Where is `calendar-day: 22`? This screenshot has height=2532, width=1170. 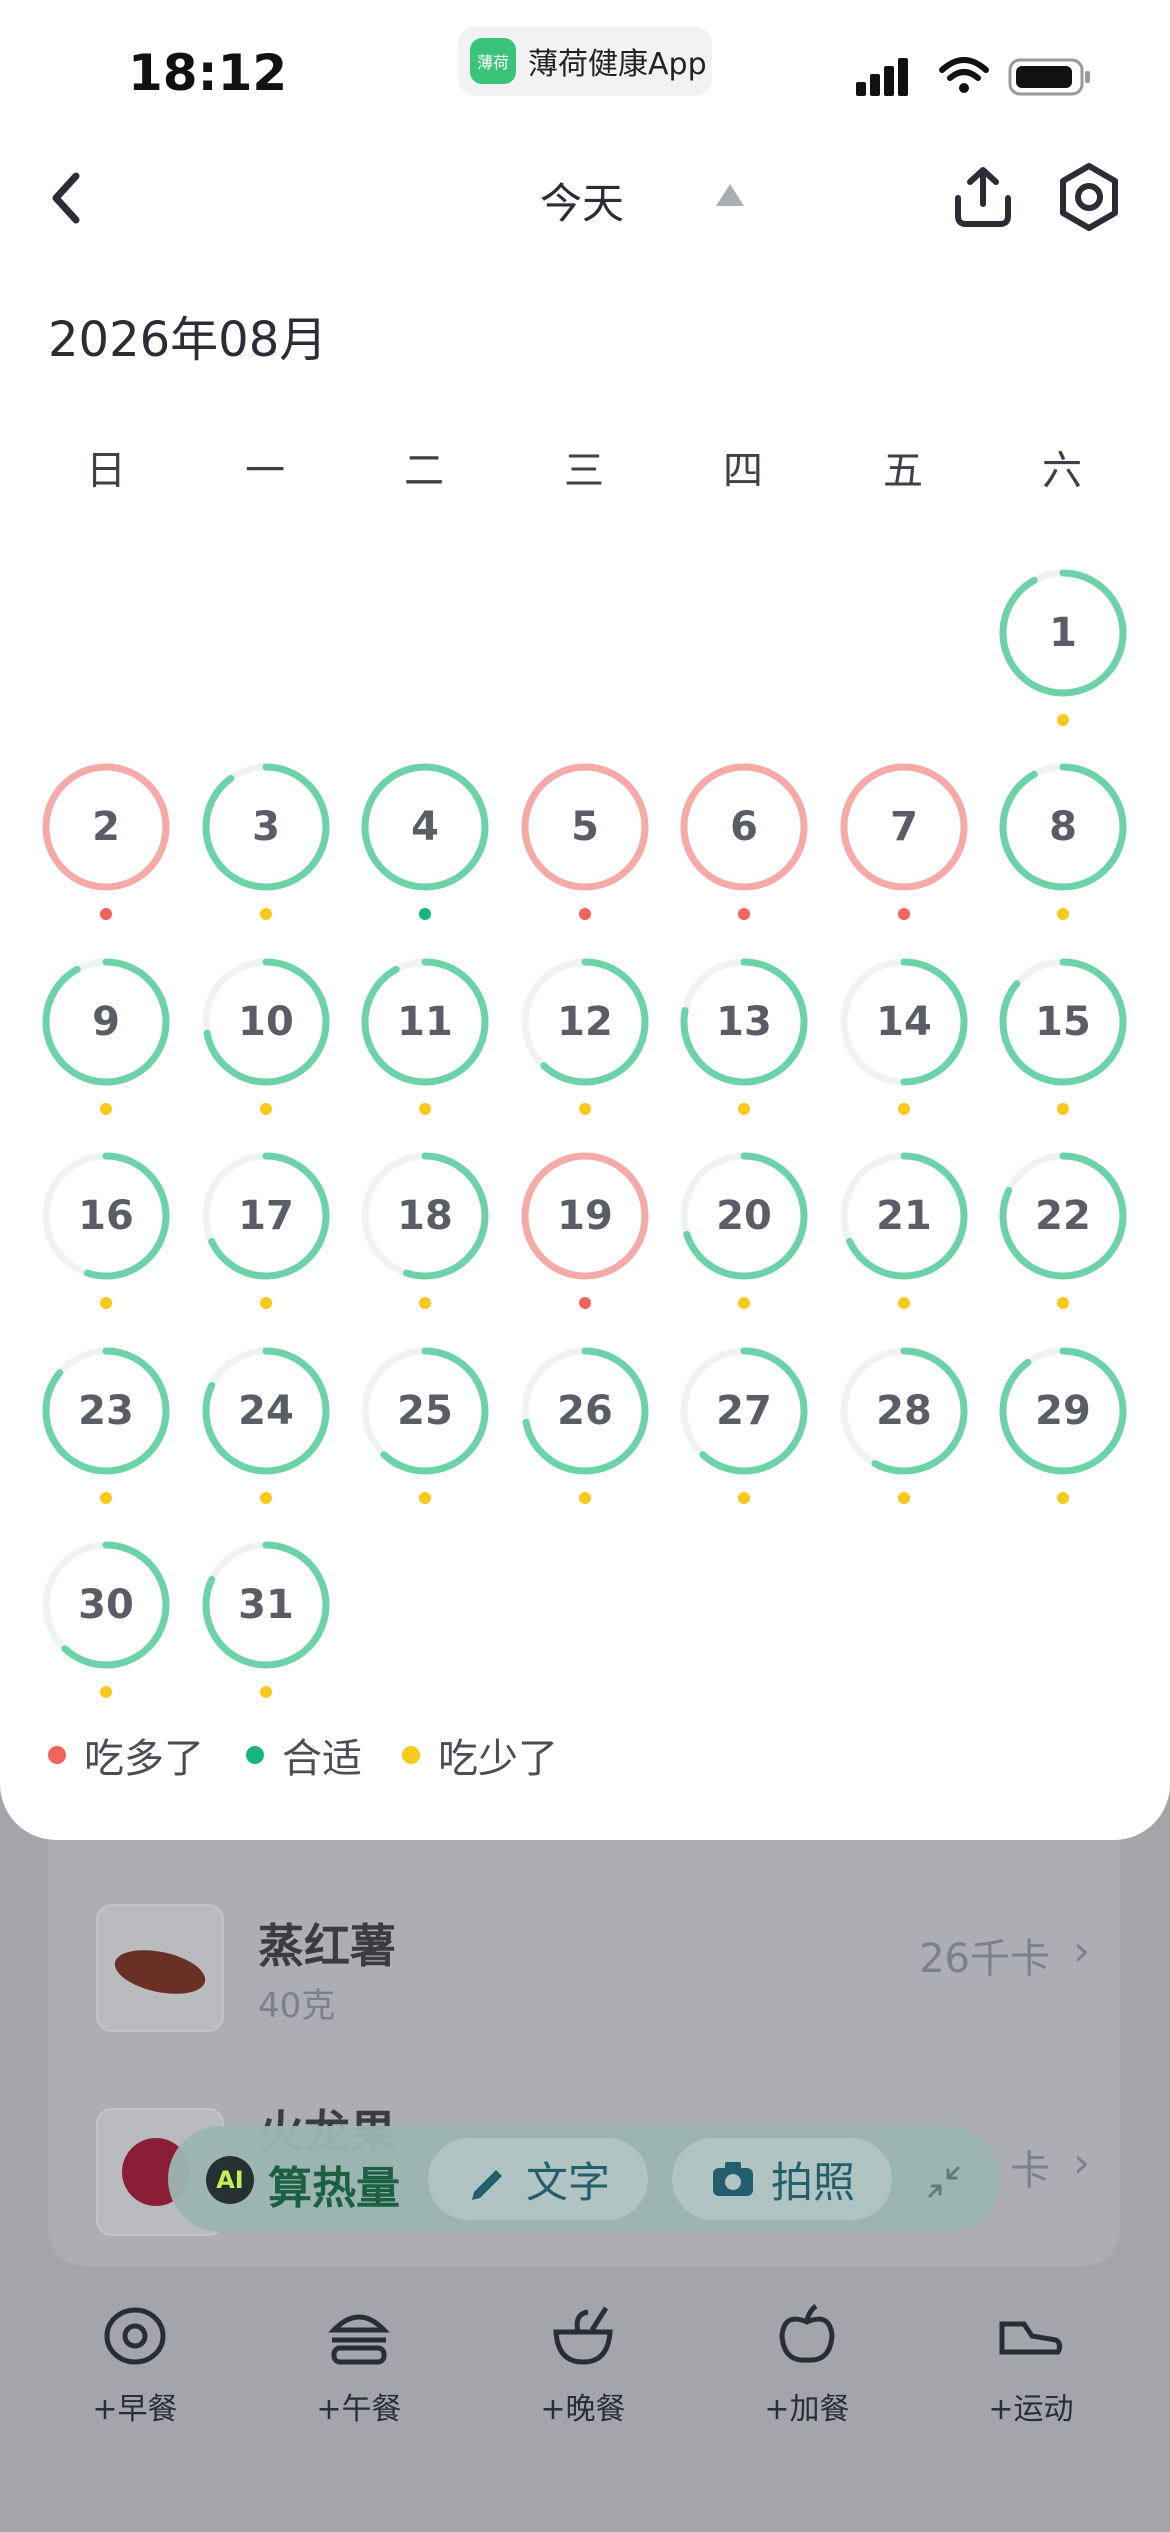
calendar-day: 22 is located at coordinates (1063, 1229).